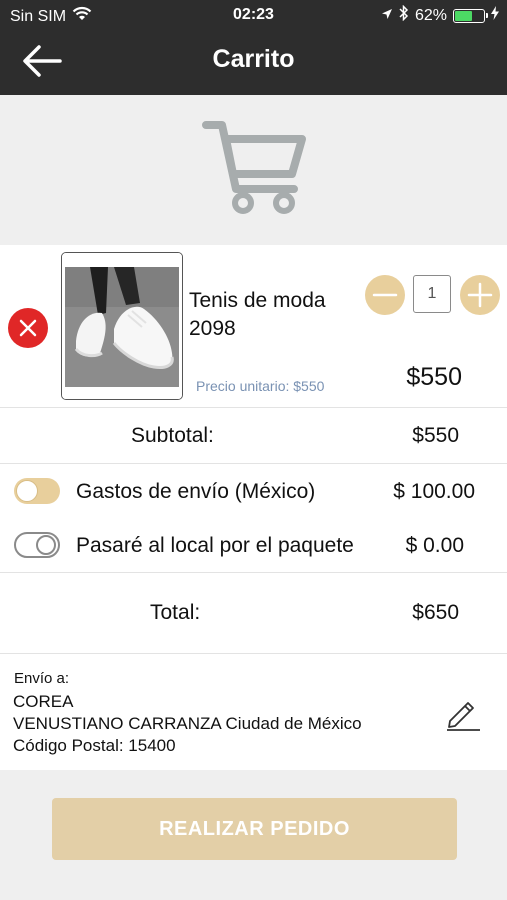 Image resolution: width=507 pixels, height=900 pixels. Describe the element at coordinates (94, 745) in the screenshot. I see `address-postal-code: Código Postal: 15400` at that location.